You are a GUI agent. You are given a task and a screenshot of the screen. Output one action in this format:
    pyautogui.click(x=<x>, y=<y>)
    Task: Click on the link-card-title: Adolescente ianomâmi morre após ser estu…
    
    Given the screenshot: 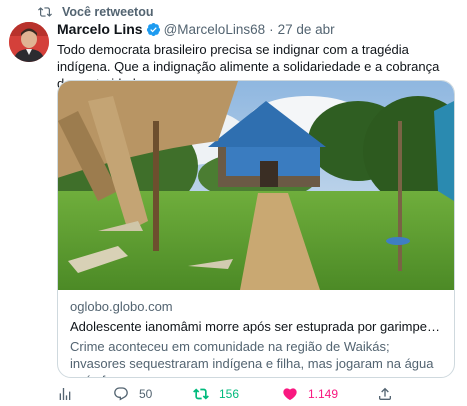 What is the action you would take?
    pyautogui.click(x=256, y=326)
    